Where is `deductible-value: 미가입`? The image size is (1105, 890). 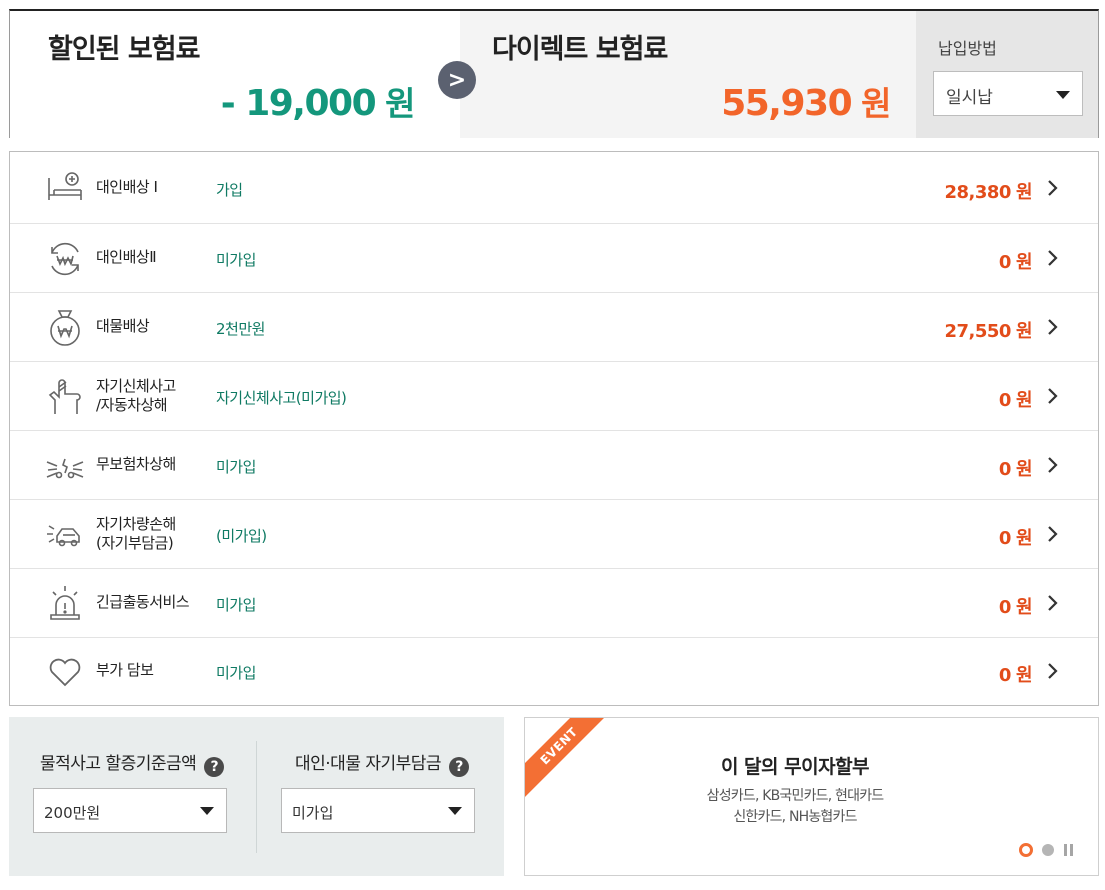
deductible-value: 미가입 is located at coordinates (313, 813).